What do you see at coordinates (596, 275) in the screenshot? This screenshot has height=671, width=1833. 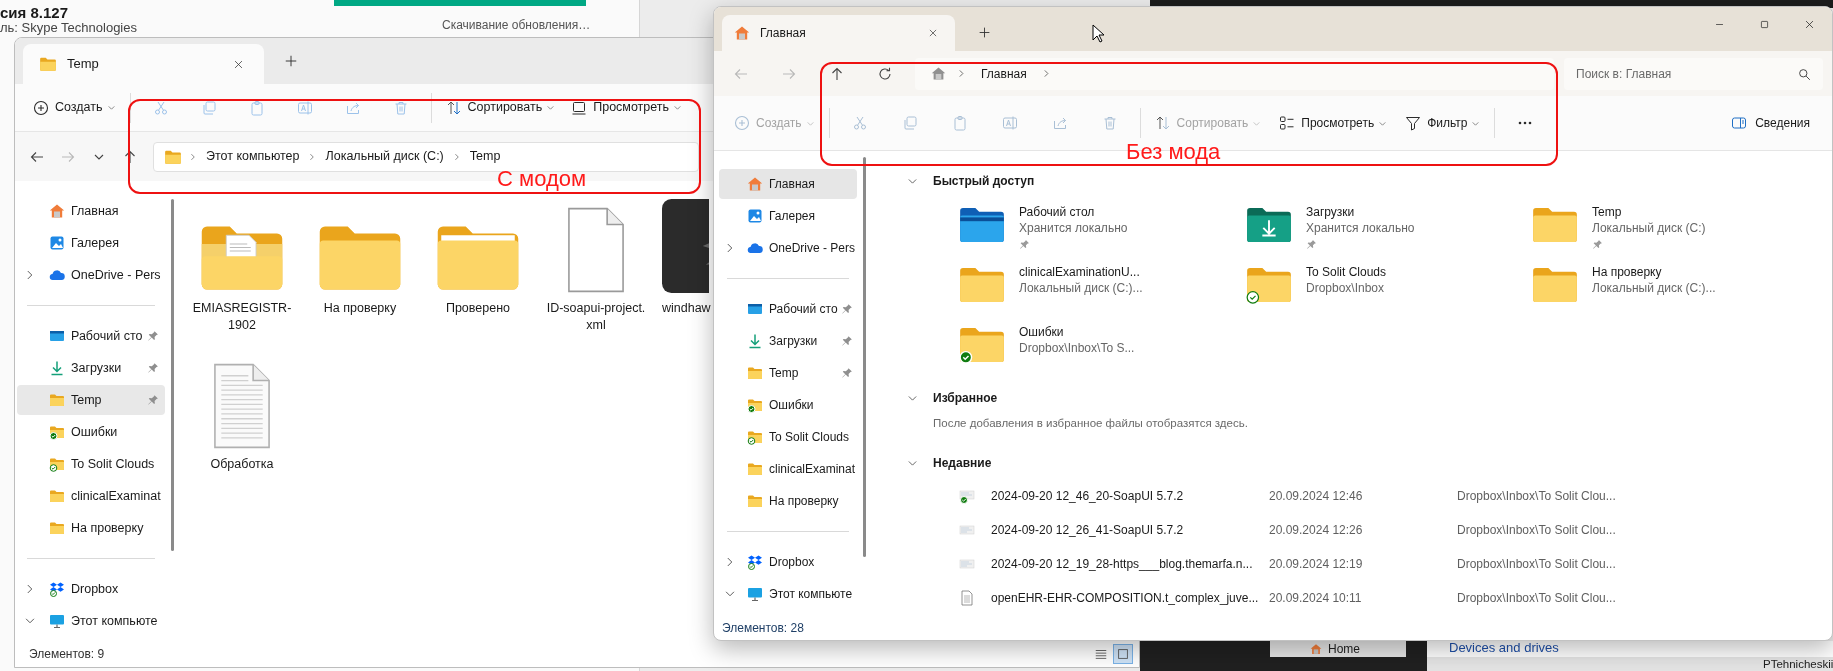 I see `file-item: ID-soapui-project.xml` at bounding box center [596, 275].